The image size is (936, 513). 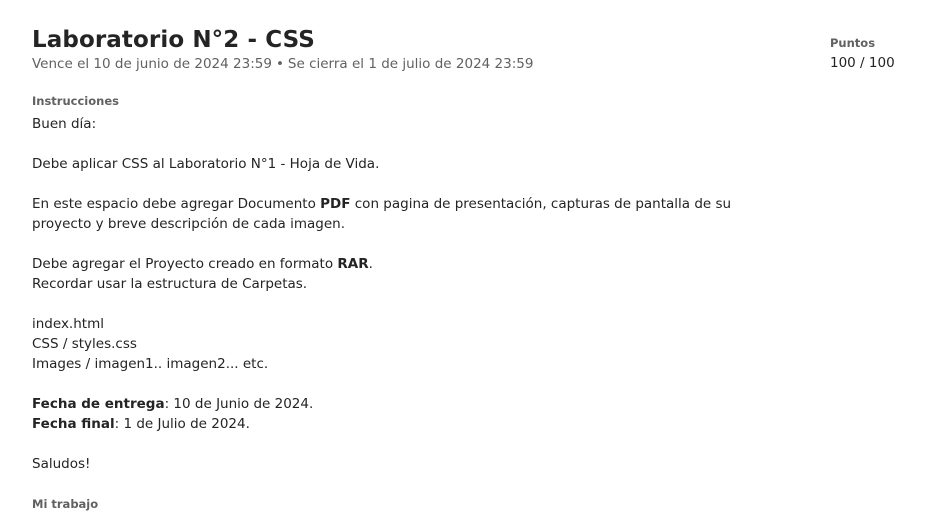 What do you see at coordinates (862, 63) in the screenshot?
I see `points-value: 100 / 100` at bounding box center [862, 63].